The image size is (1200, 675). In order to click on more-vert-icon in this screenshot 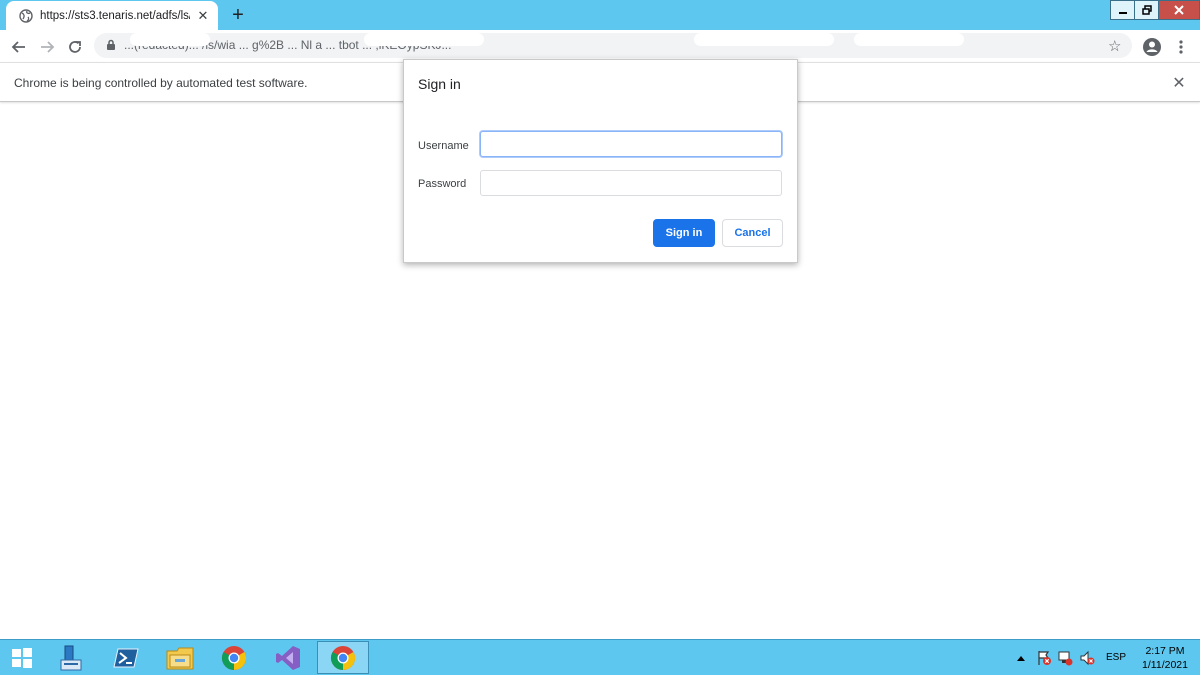, I will do `click(1181, 47)`.